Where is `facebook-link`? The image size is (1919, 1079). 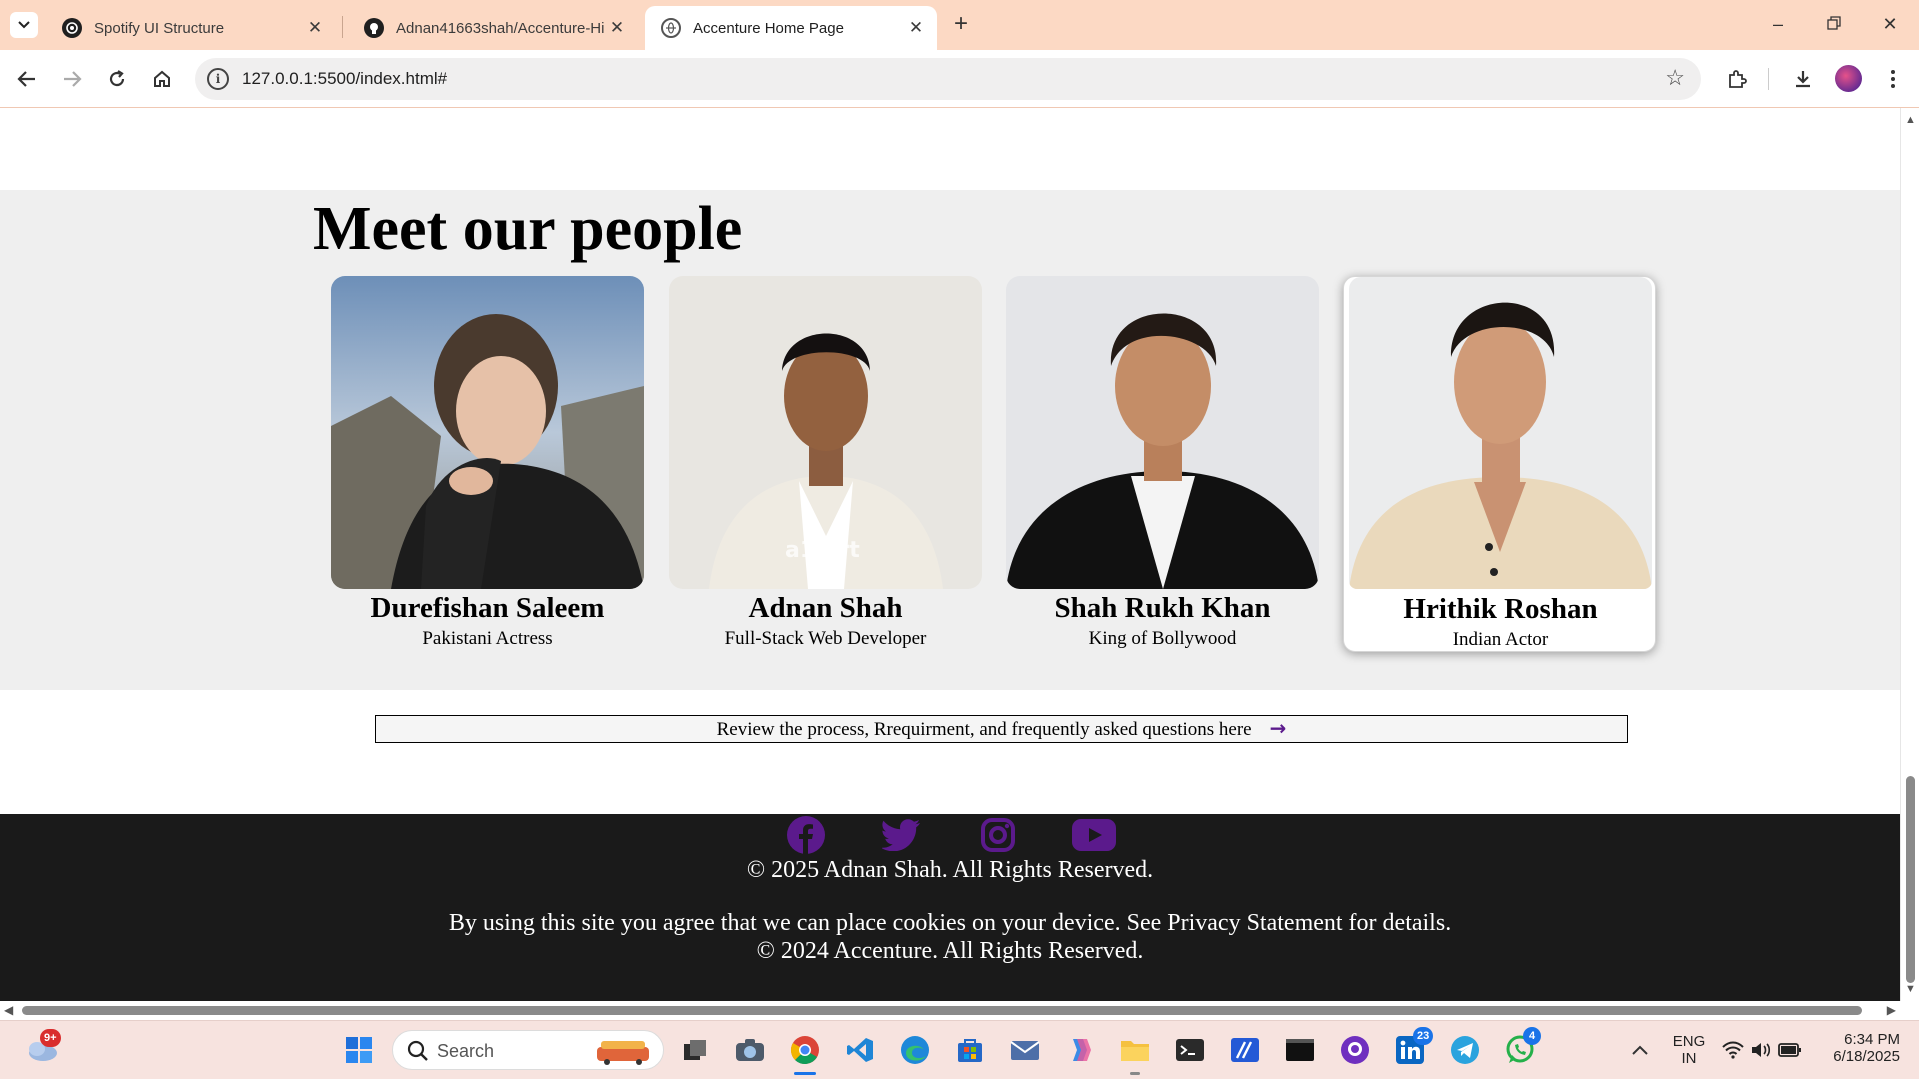 facebook-link is located at coordinates (806, 835).